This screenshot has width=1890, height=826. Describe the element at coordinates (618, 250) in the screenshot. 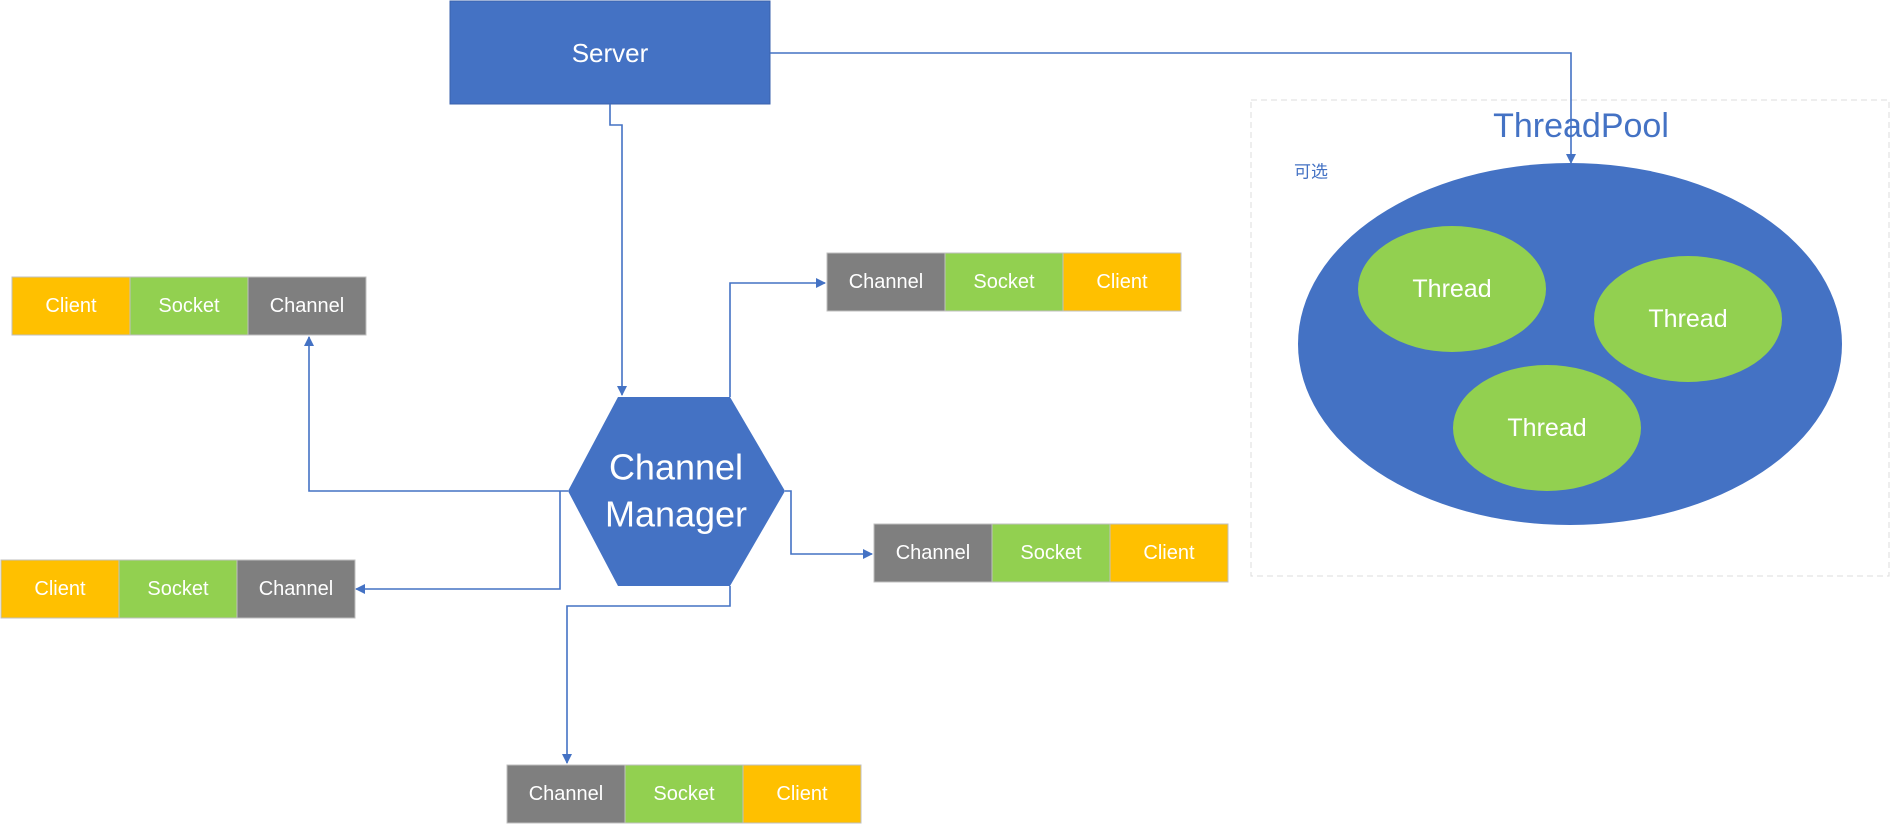

I see `connector-server-to-manager` at that location.